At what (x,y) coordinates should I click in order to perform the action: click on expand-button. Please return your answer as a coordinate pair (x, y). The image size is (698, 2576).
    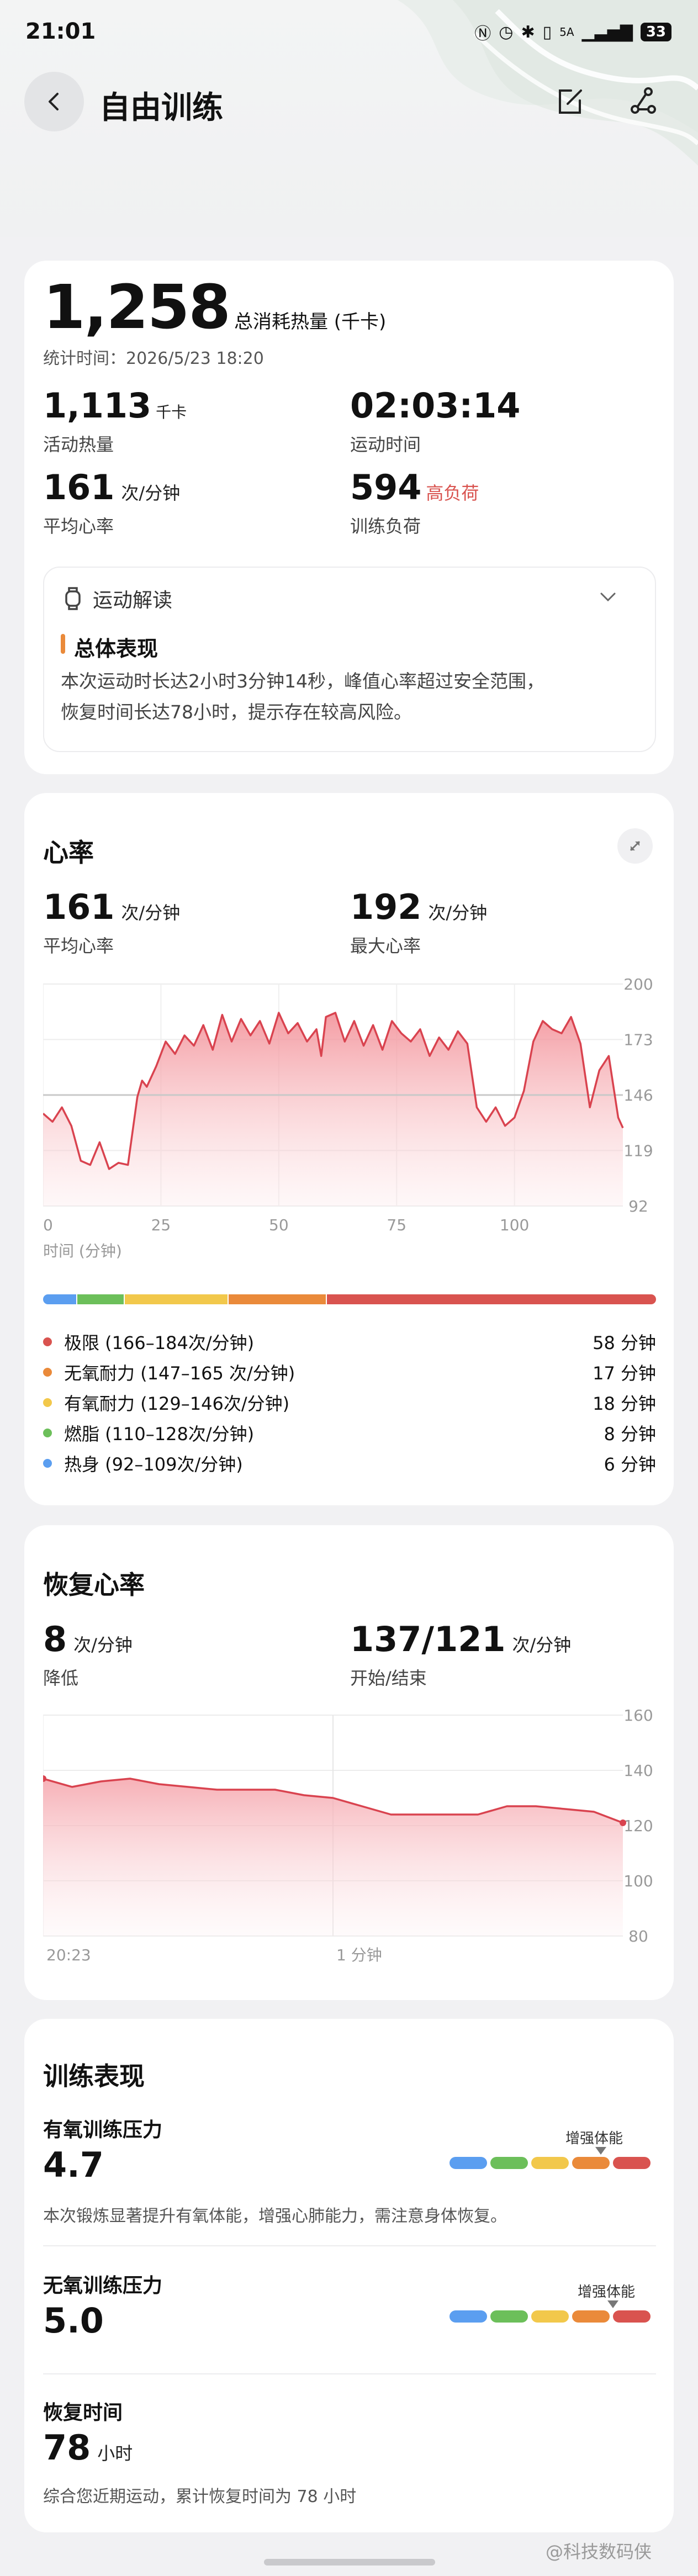
    Looking at the image, I should click on (635, 846).